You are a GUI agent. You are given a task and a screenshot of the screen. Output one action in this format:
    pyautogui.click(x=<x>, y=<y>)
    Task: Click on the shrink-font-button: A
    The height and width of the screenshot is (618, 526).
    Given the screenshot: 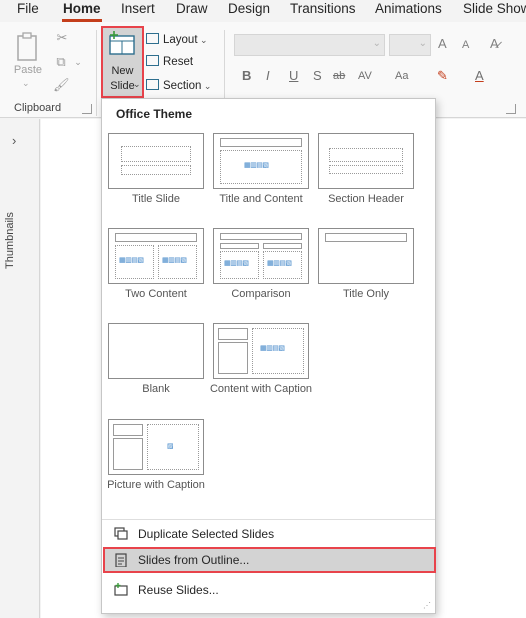 What is the action you would take?
    pyautogui.click(x=465, y=45)
    